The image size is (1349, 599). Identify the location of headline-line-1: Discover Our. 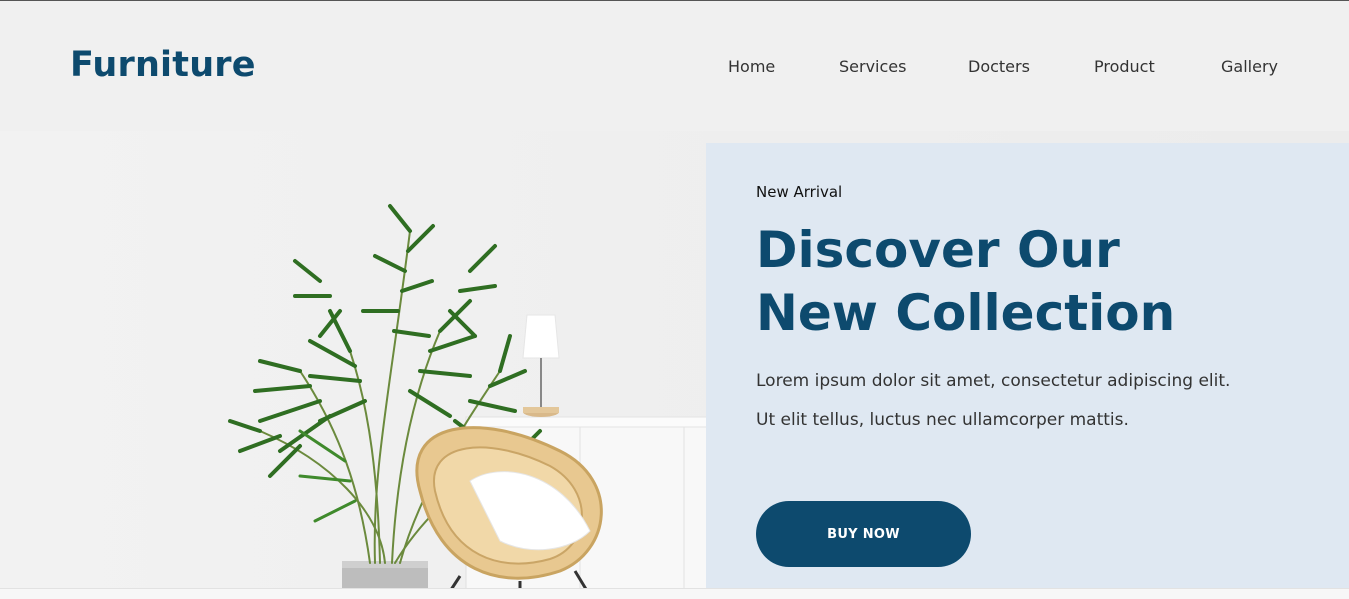
(938, 250).